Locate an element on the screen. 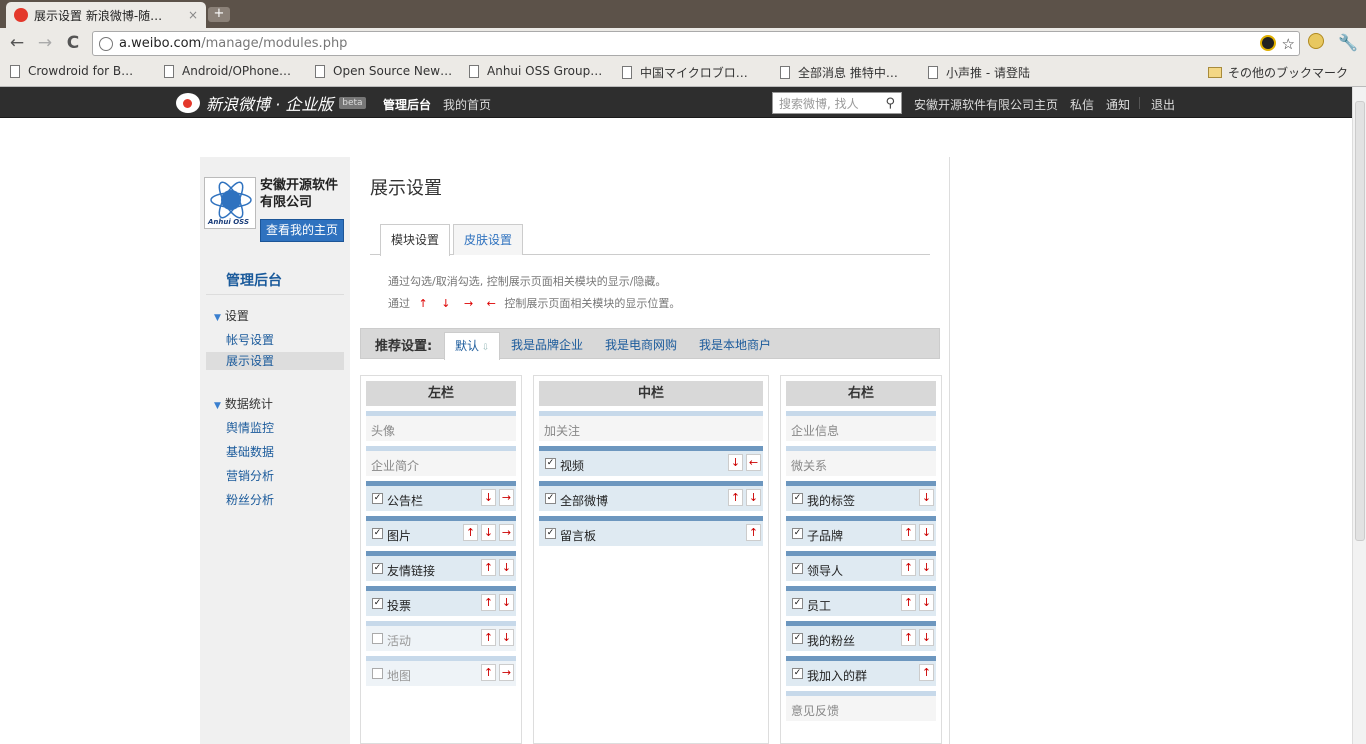  preset-local: 我是本地商户 is located at coordinates (735, 346).